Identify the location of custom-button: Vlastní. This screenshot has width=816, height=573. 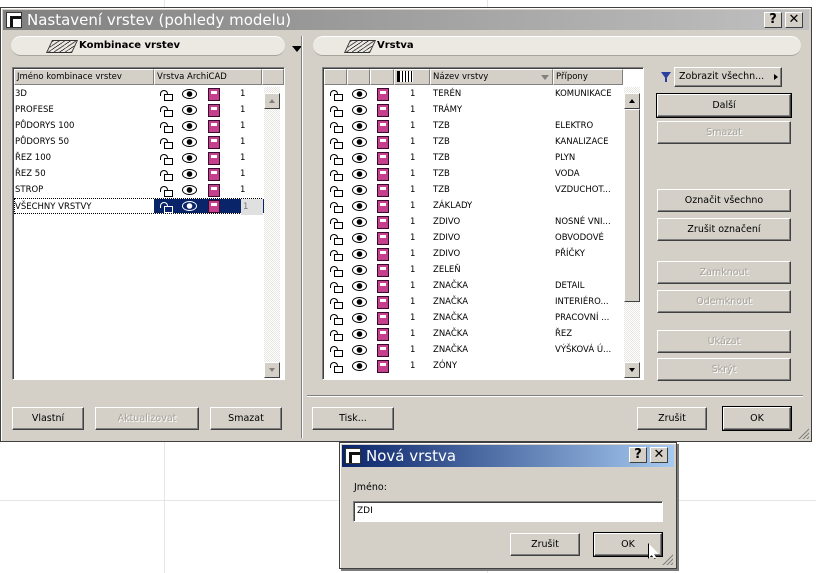
(48, 418).